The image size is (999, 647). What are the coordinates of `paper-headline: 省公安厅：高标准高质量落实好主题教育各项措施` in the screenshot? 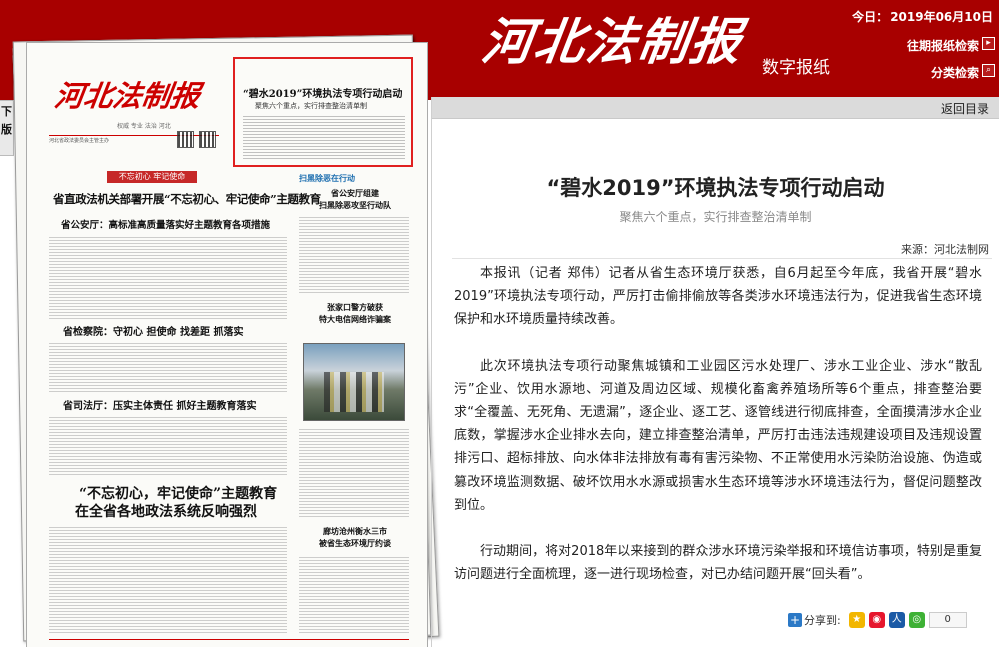 It's located at (165, 224).